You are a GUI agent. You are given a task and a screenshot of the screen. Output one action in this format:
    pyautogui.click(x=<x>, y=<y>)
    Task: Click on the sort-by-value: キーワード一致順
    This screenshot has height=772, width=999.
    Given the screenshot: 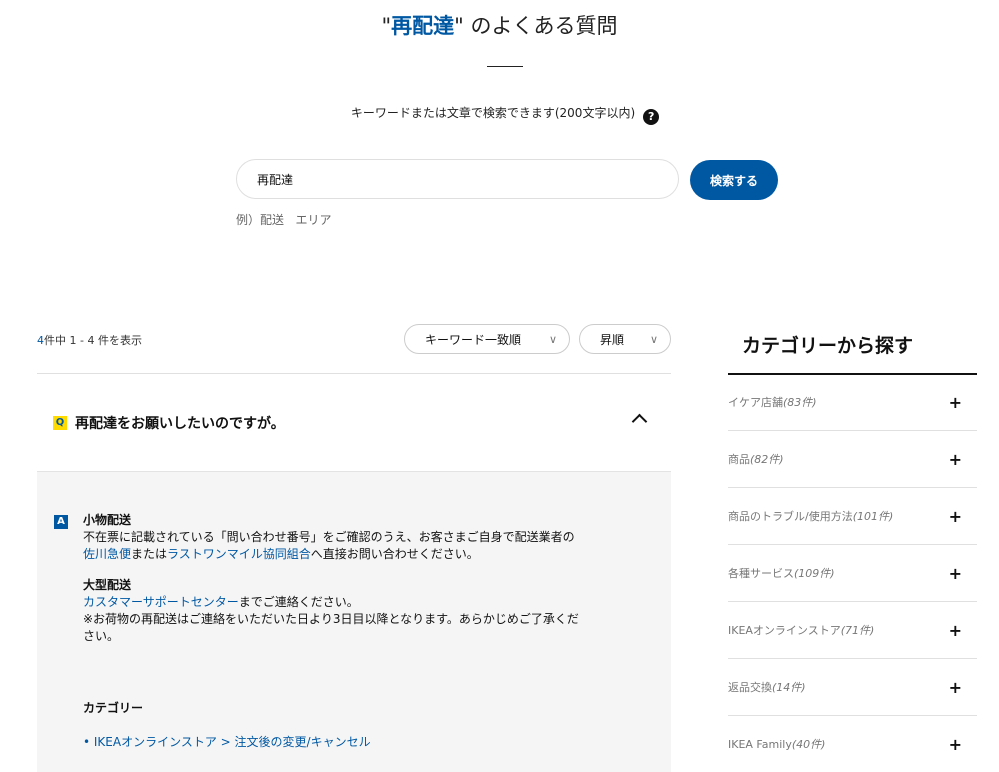 What is the action you would take?
    pyautogui.click(x=473, y=339)
    